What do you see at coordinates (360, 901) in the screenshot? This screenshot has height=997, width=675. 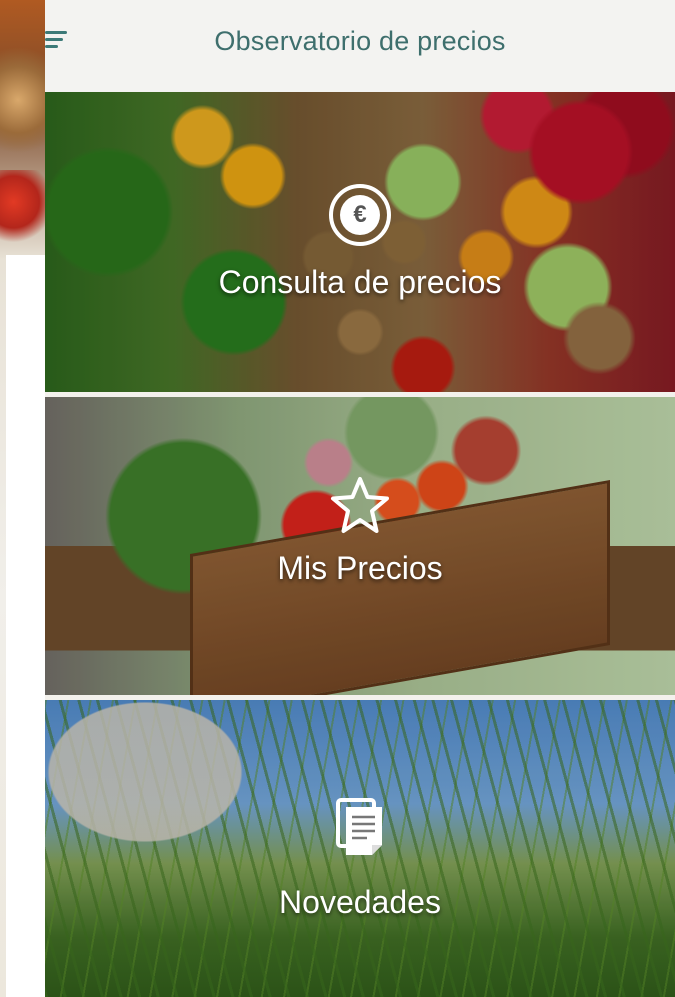 I see `card-label: Novedades` at bounding box center [360, 901].